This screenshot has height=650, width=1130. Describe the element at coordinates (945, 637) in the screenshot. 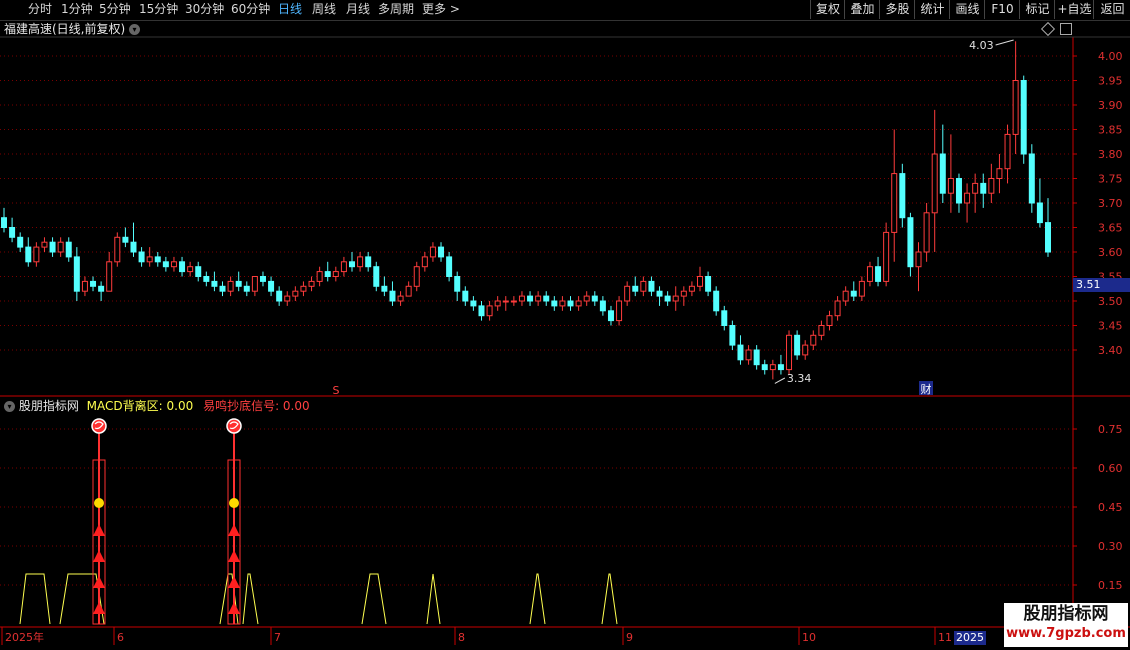

I see `date-label: 11` at that location.